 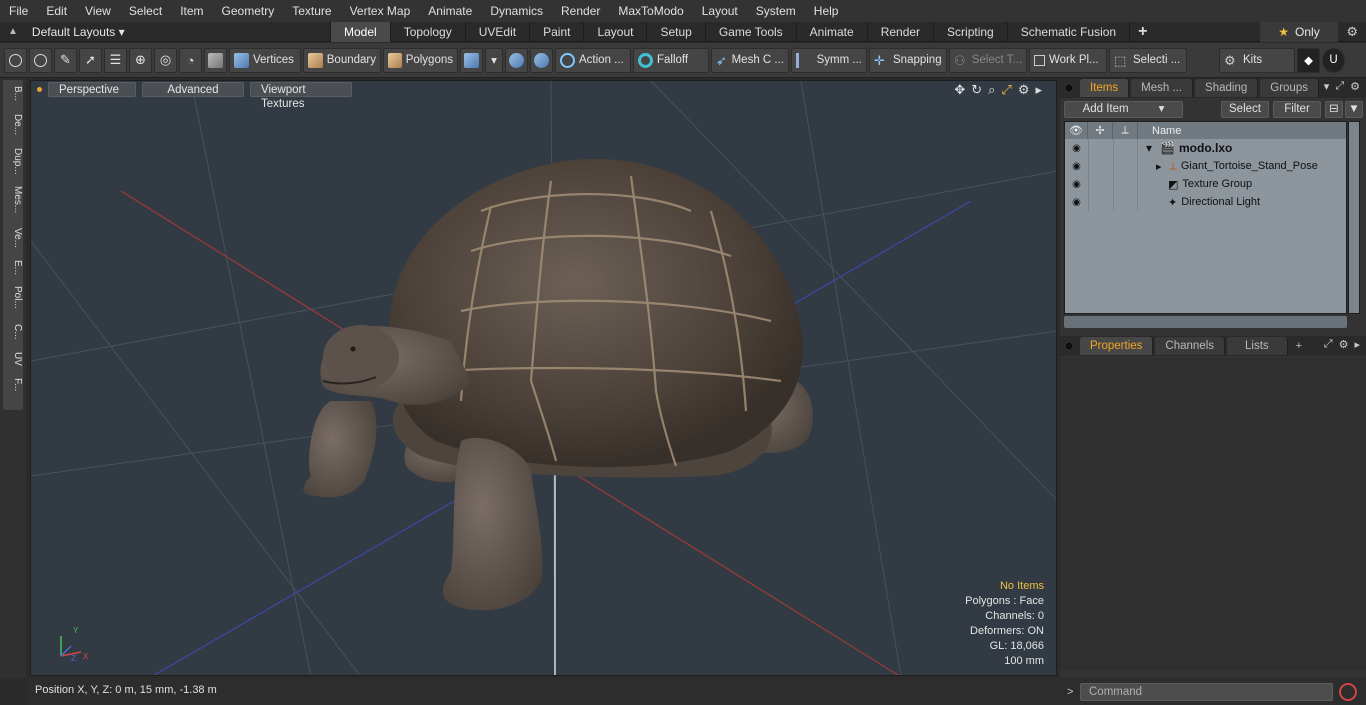 I want to click on tab-items: Items, so click(x=1105, y=88).